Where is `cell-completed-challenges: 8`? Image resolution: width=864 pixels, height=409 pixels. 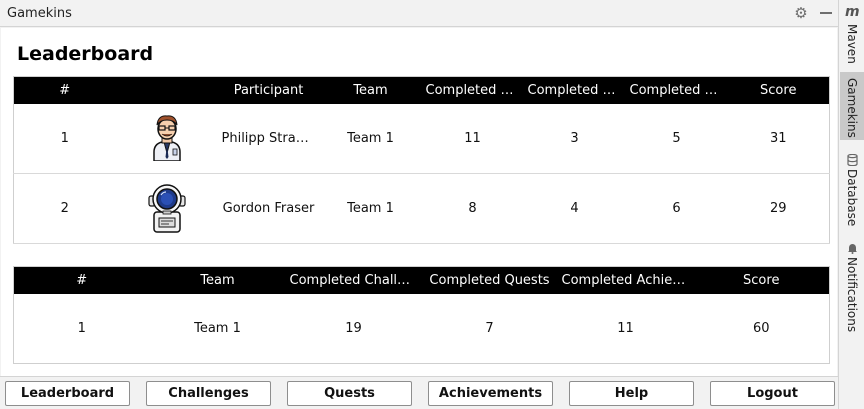
cell-completed-challenges: 8 is located at coordinates (472, 208).